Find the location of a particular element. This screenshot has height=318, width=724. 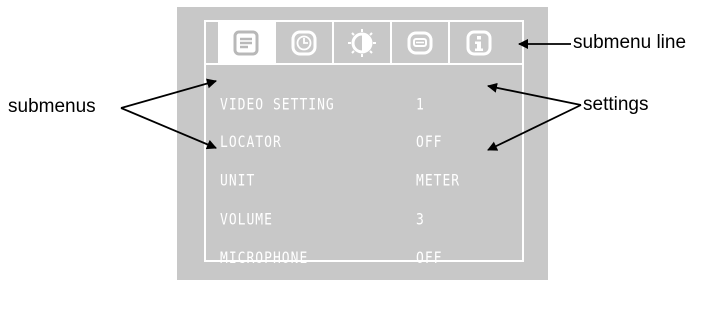

submenus-label: submenus is located at coordinates (52, 106).